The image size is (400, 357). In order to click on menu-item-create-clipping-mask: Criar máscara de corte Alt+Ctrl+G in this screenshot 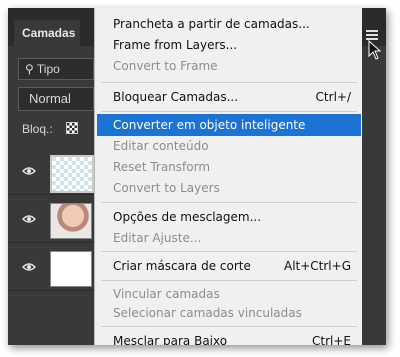, I will do `click(229, 266)`.